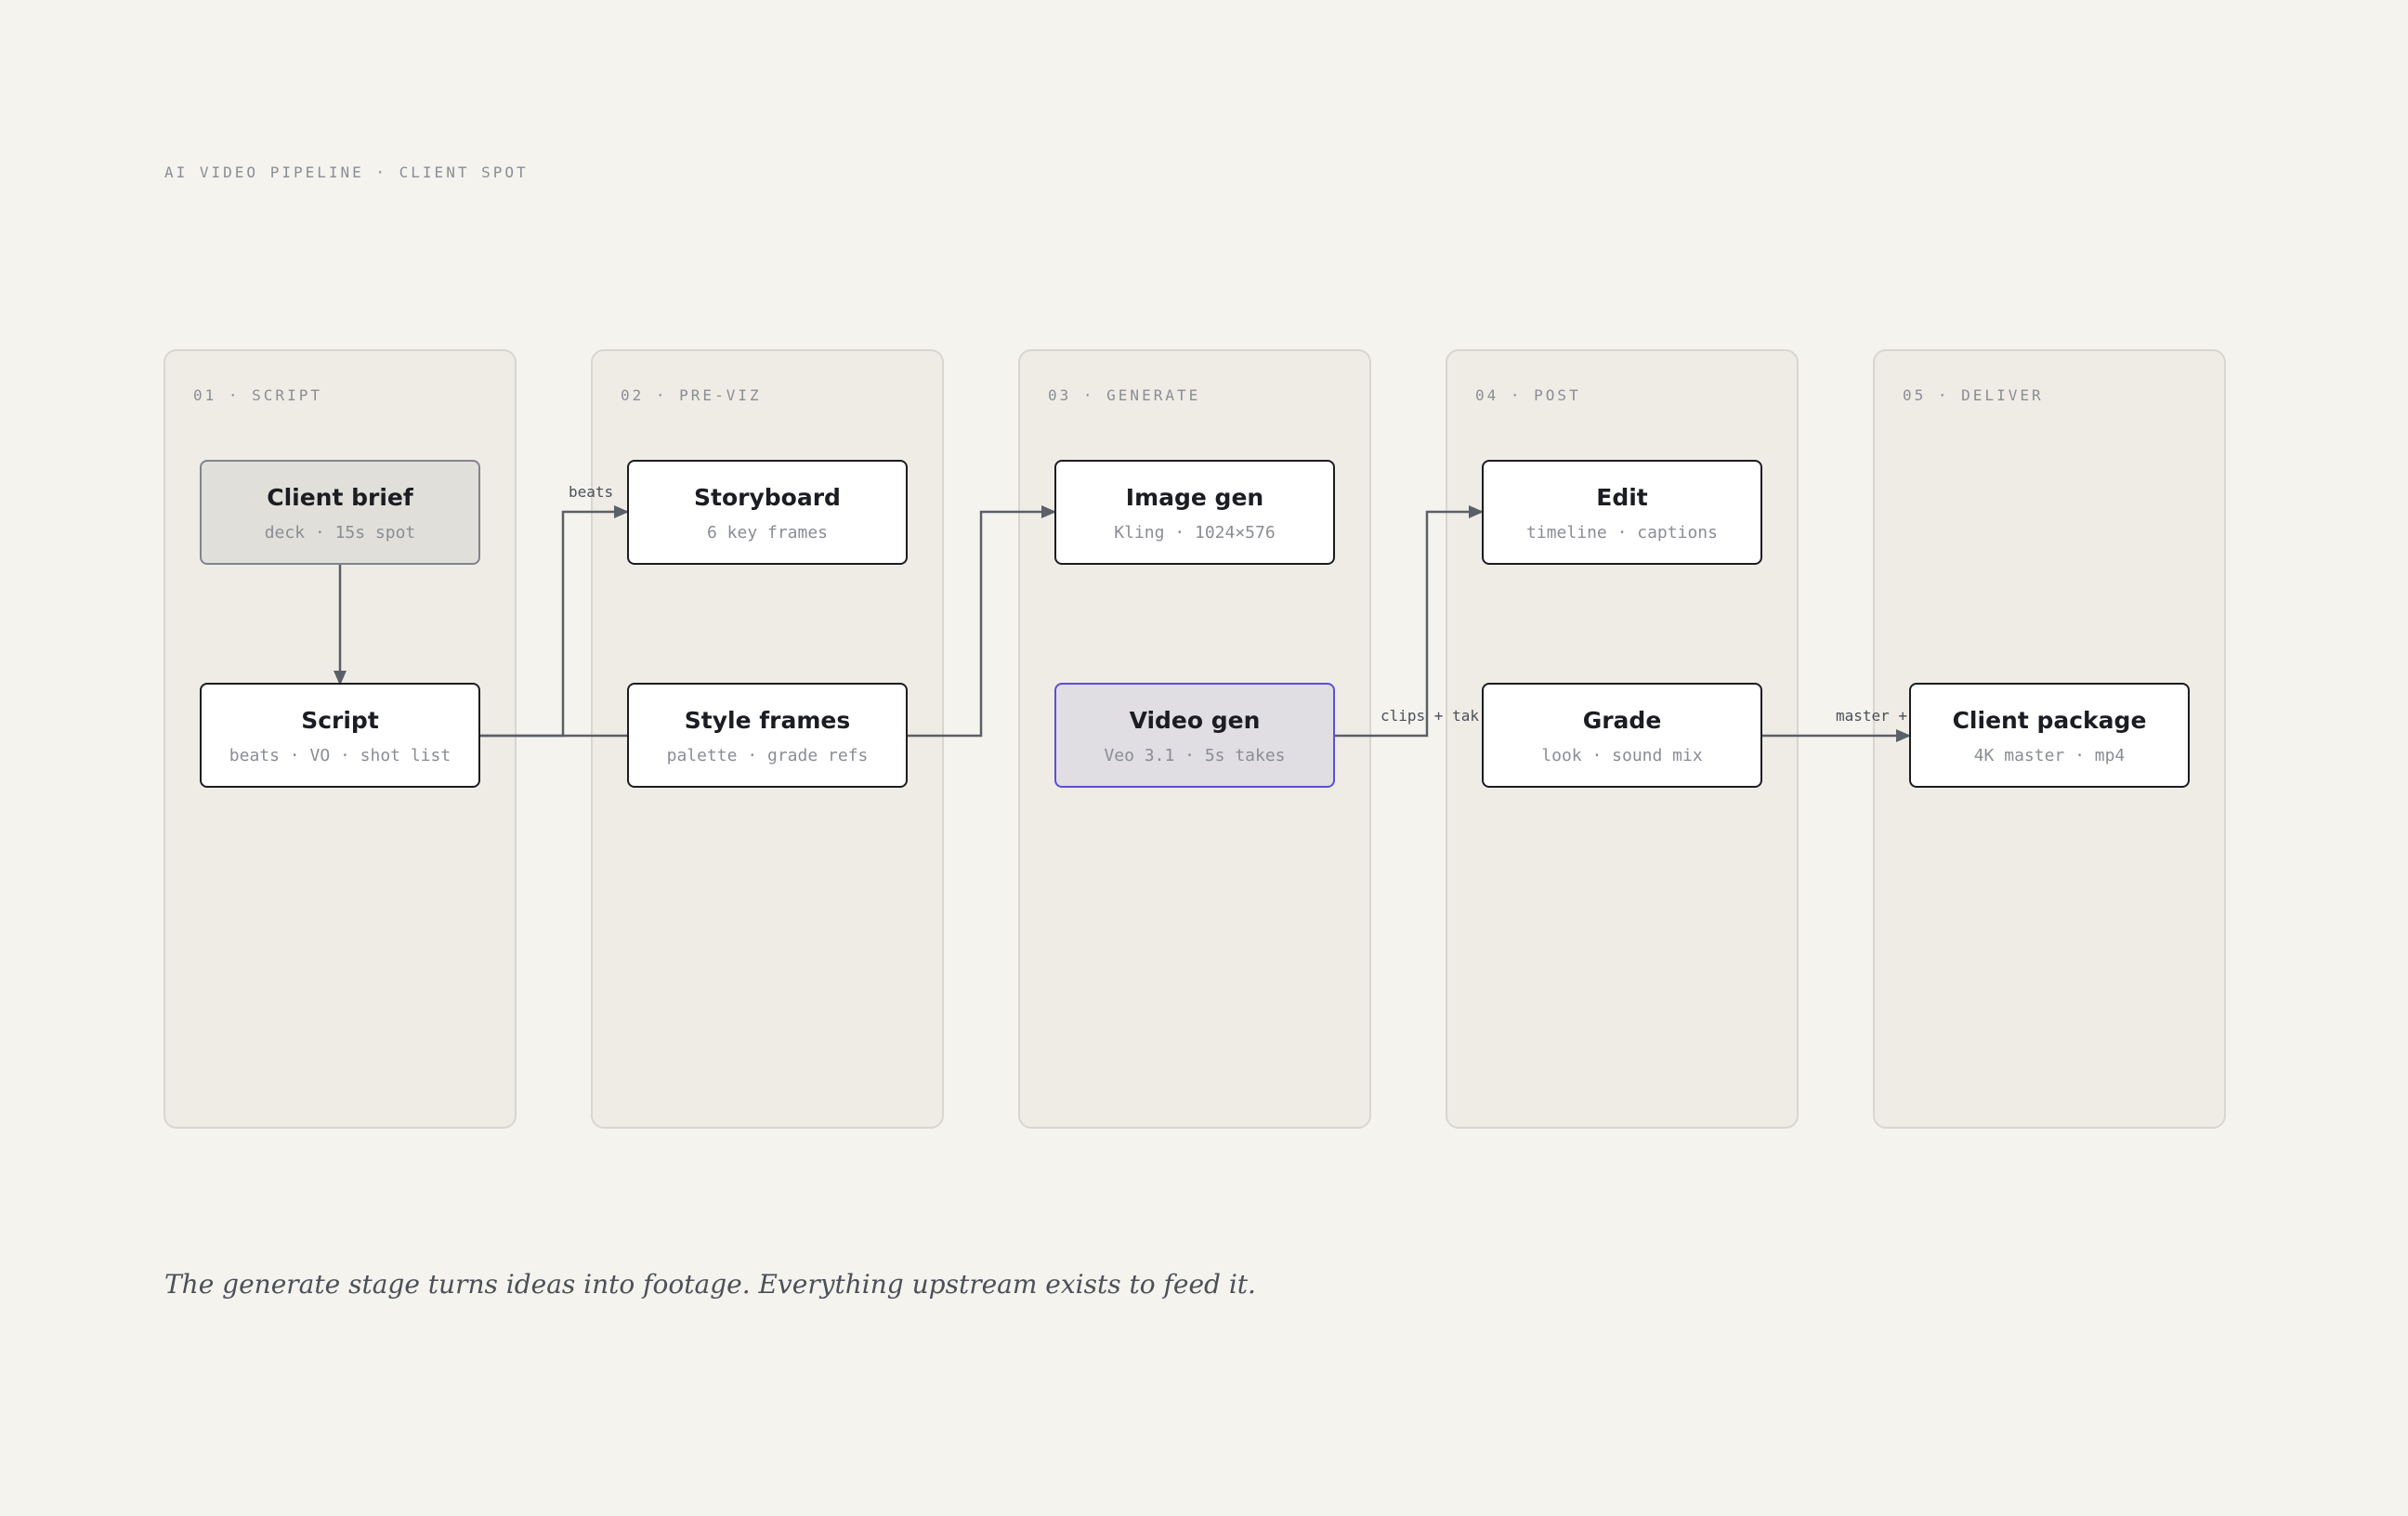 The height and width of the screenshot is (1516, 2408). I want to click on node-style-frames: Style frames palette · grade refs, so click(767, 736).